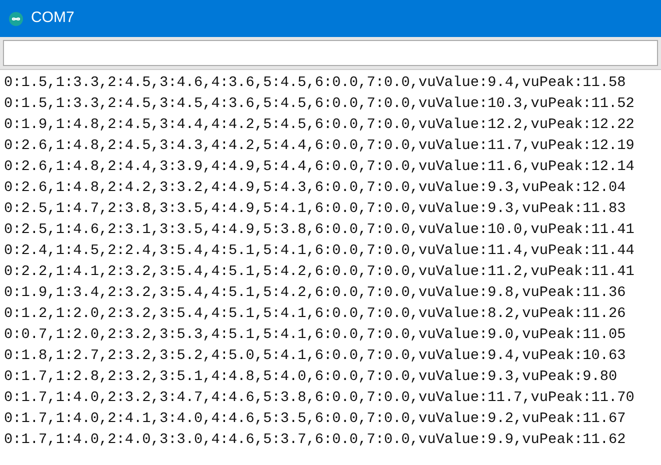 This screenshot has width=661, height=465. I want to click on infinity-logo-icon, so click(16, 19).